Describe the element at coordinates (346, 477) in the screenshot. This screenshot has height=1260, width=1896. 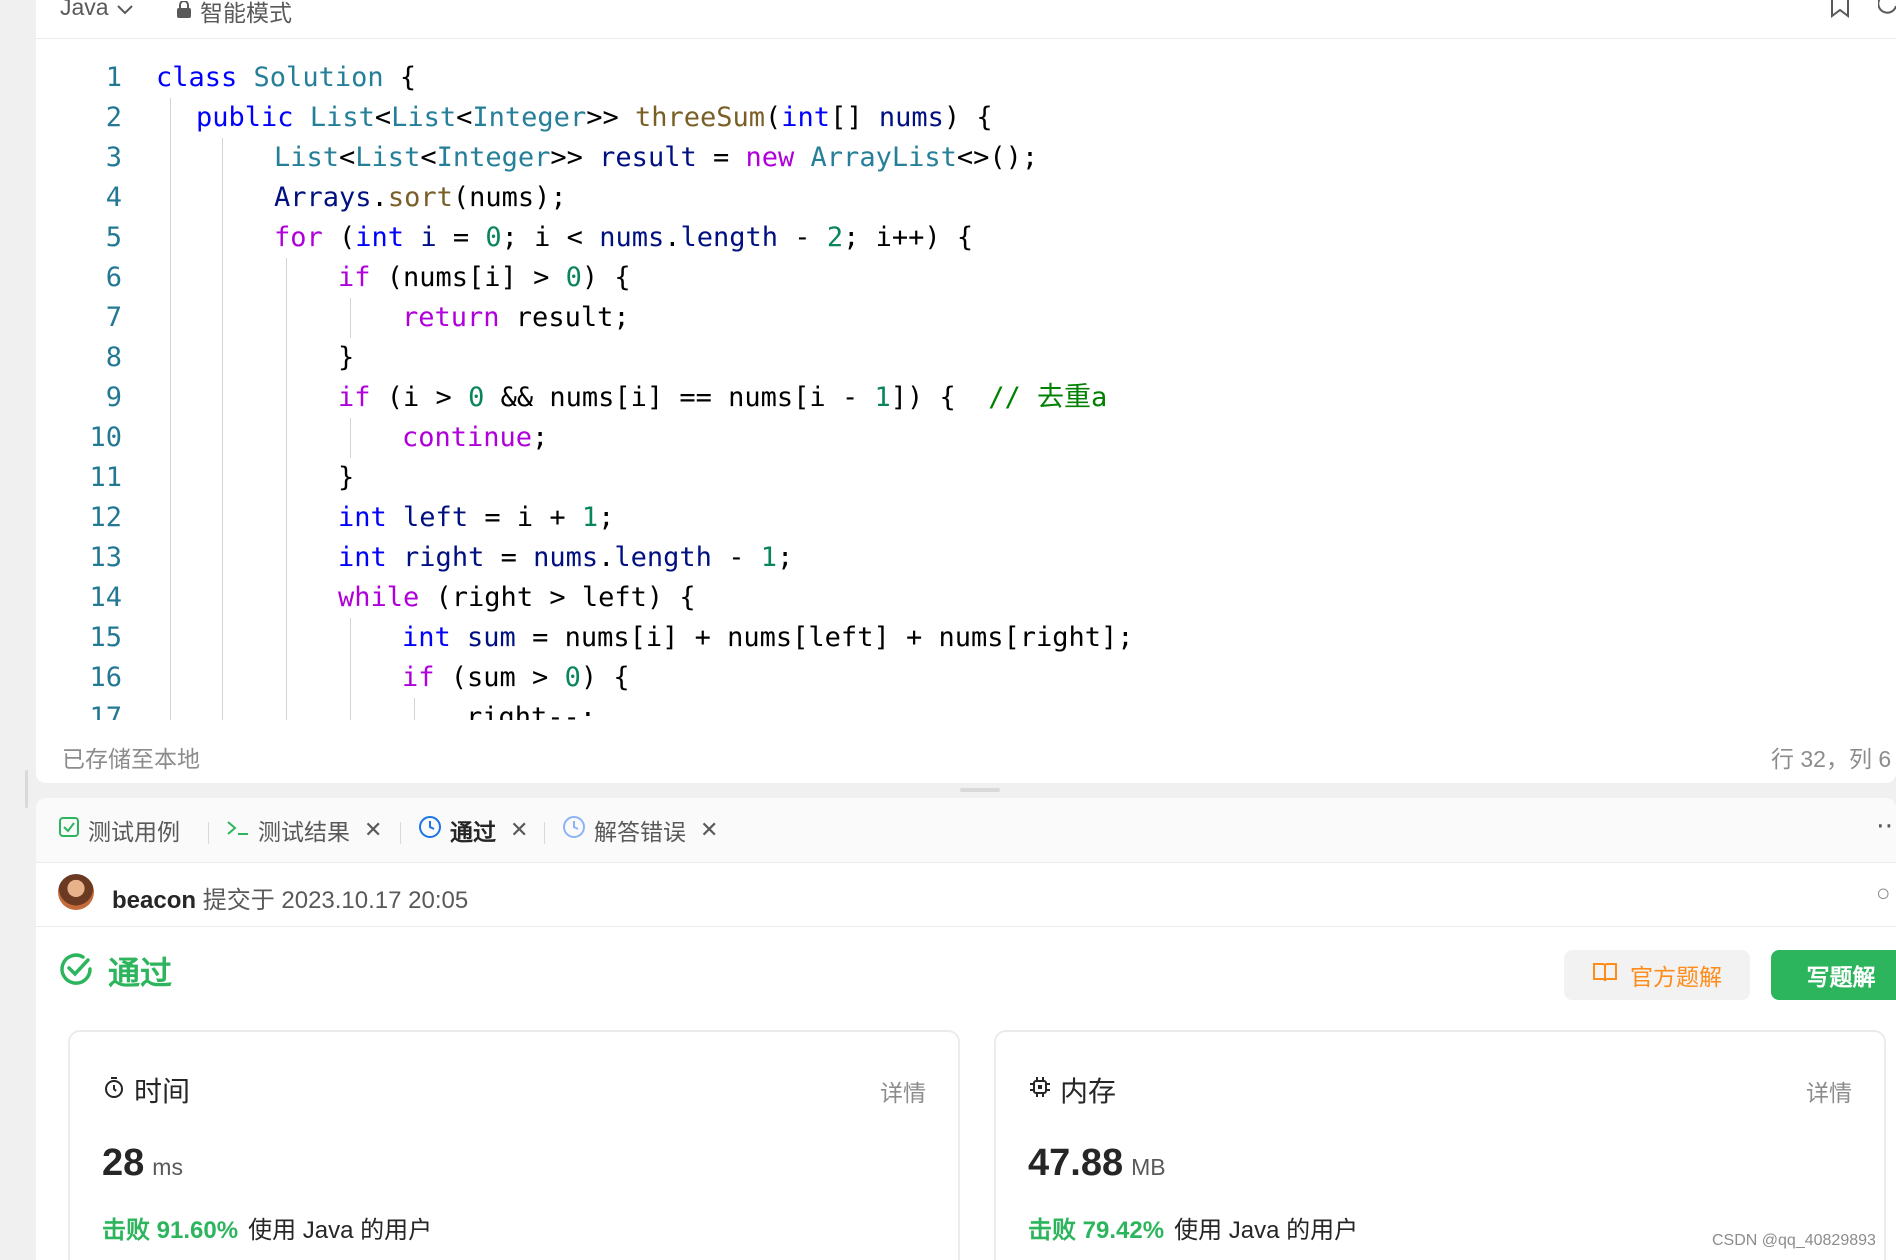
I see `code-token: }` at that location.